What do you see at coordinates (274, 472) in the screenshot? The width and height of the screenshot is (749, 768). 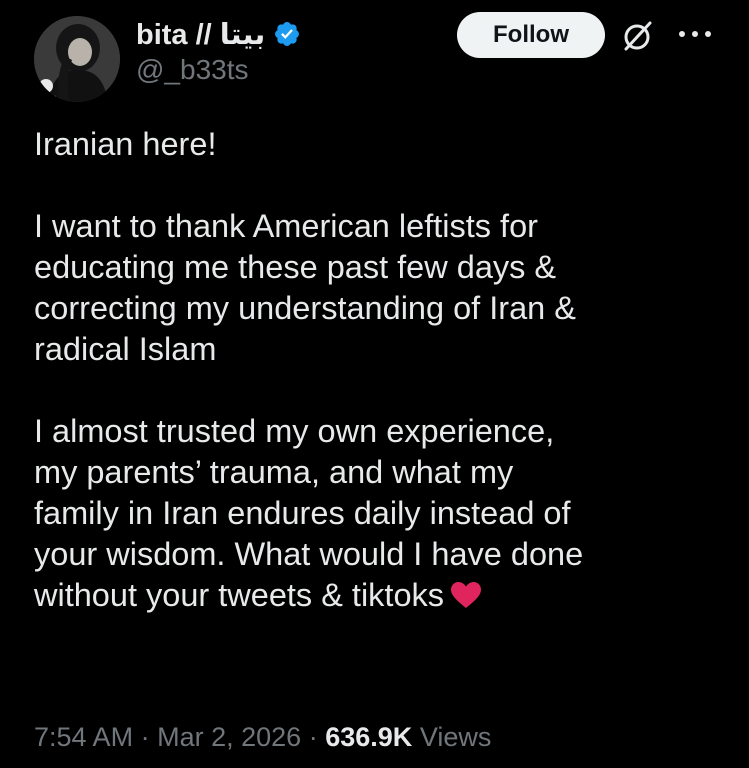 I see `tweet-line: my parents’ trauma, and what my` at bounding box center [274, 472].